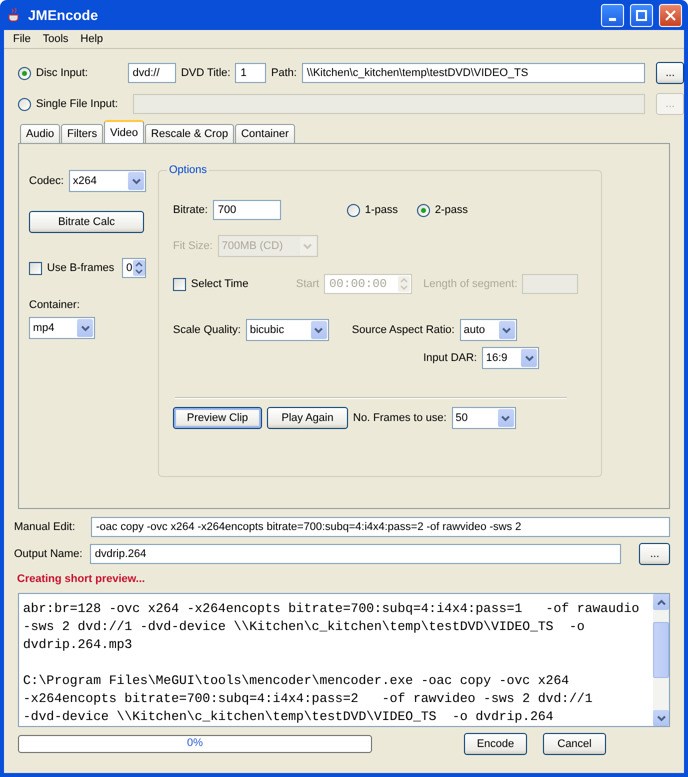 The image size is (688, 777). Describe the element at coordinates (287, 330) in the screenshot. I see `scale-quality-dropdown: bicubic` at that location.